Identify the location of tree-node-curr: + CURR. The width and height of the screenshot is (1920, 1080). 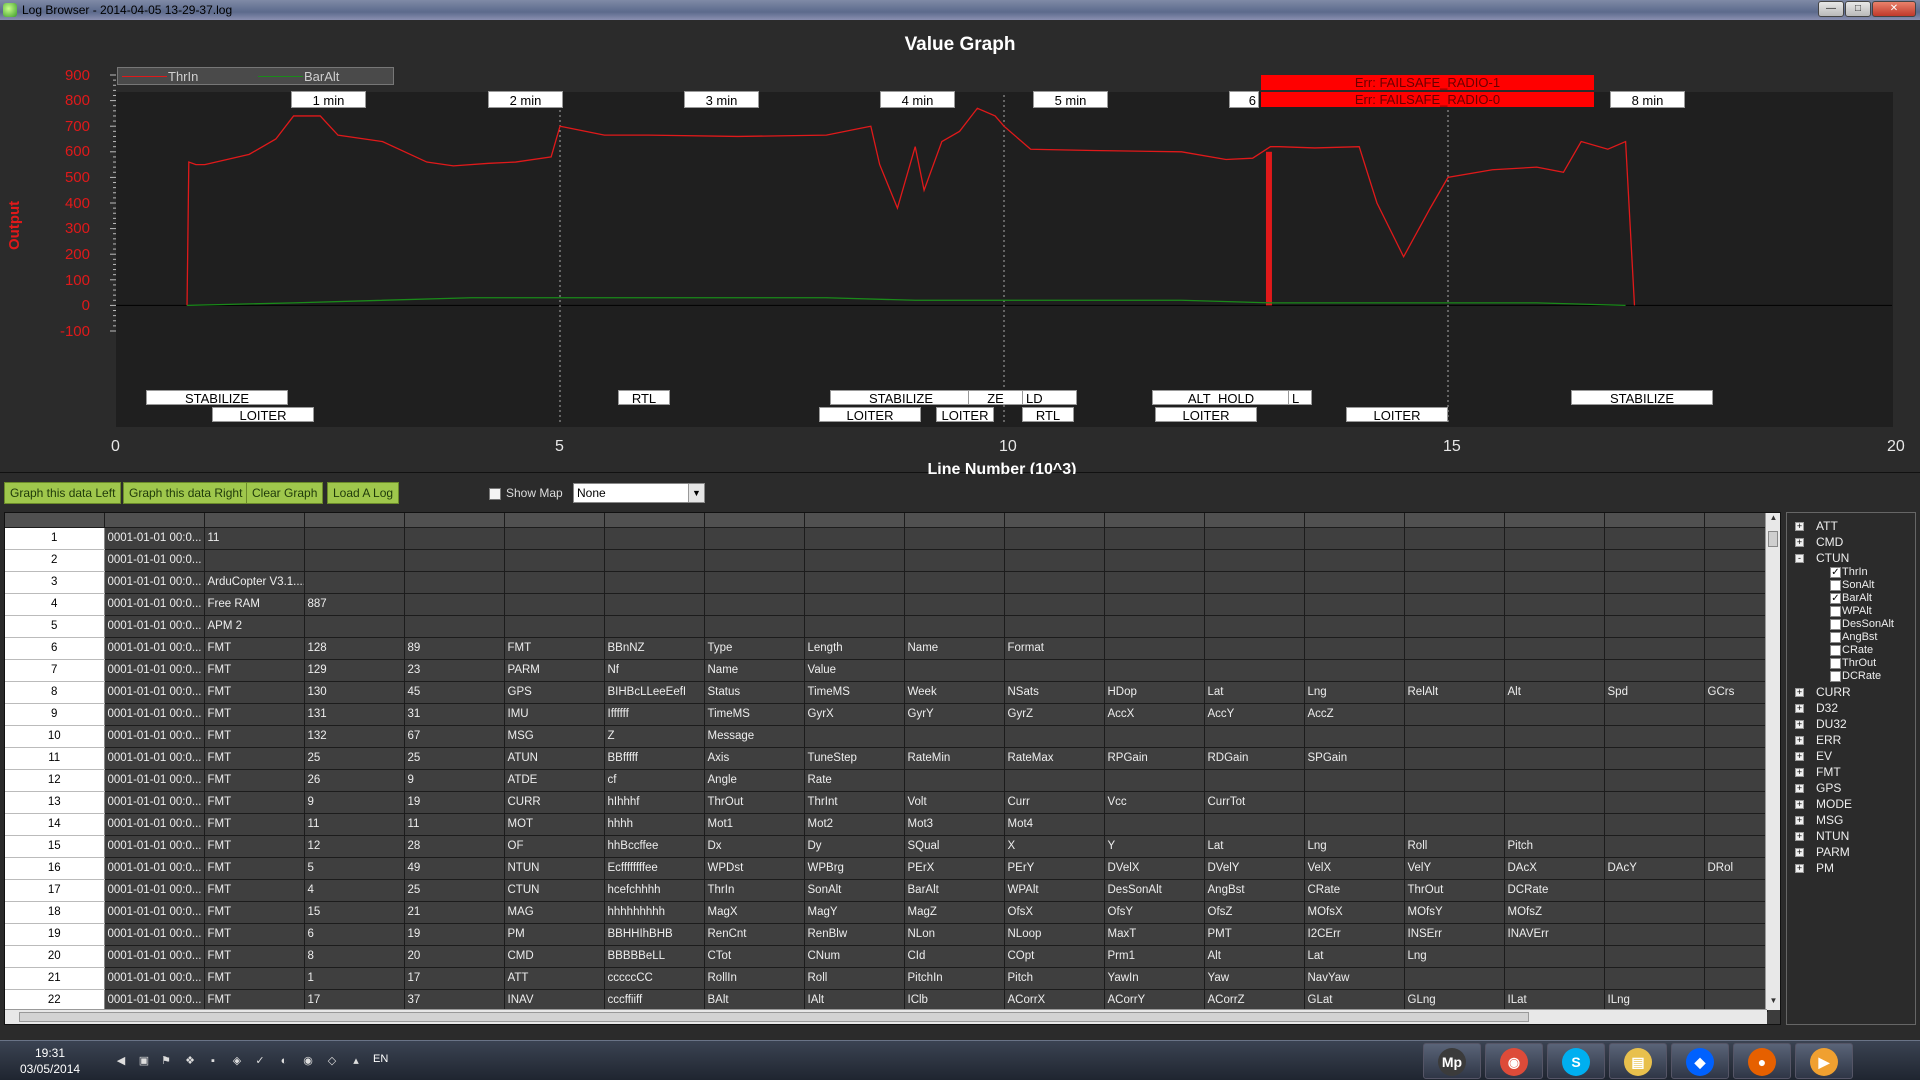
(1823, 693).